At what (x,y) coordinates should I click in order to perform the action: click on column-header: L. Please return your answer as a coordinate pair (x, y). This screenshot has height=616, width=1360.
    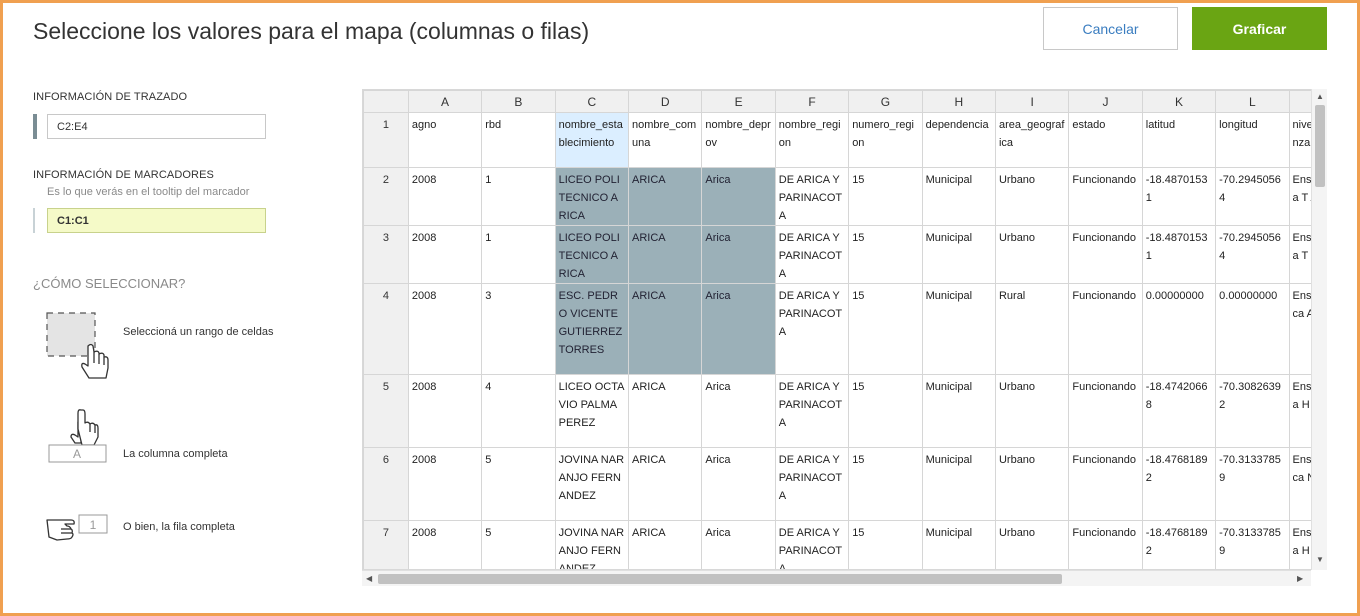
    Looking at the image, I should click on (1252, 101).